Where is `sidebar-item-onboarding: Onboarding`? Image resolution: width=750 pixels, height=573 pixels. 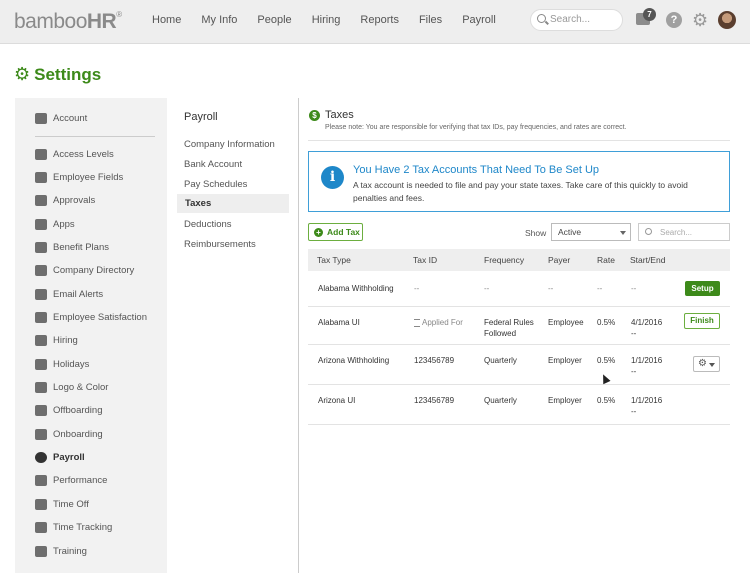
sidebar-item-onboarding: Onboarding is located at coordinates (69, 435).